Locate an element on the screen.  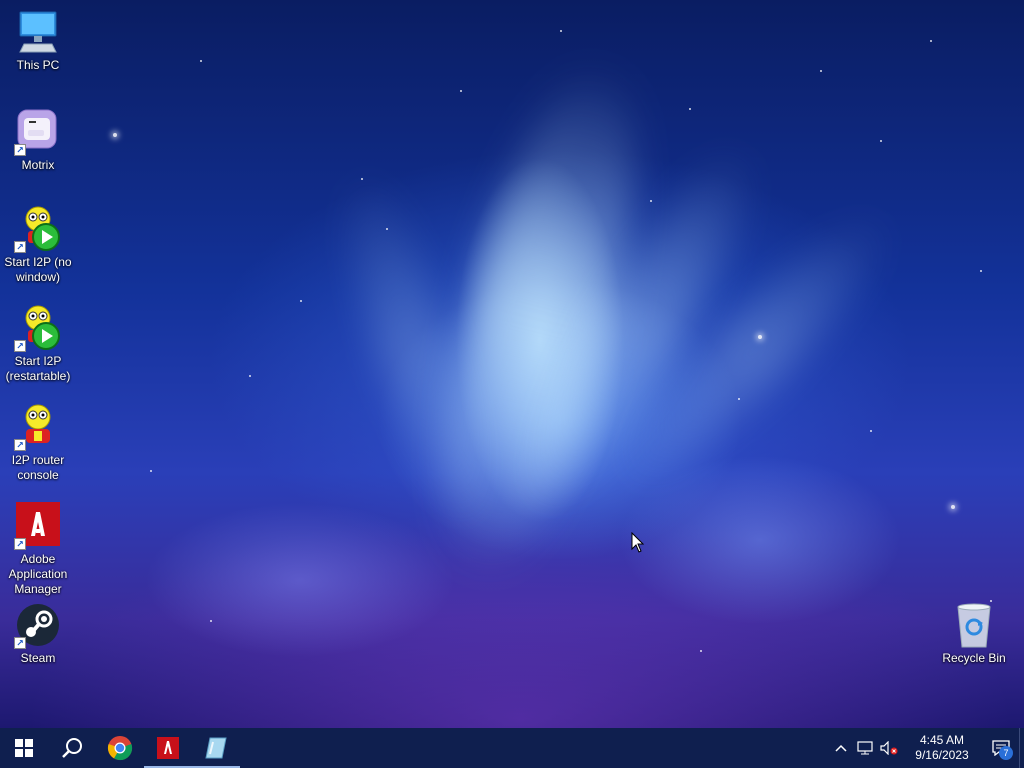
computer-icon is located at coordinates (38, 32).